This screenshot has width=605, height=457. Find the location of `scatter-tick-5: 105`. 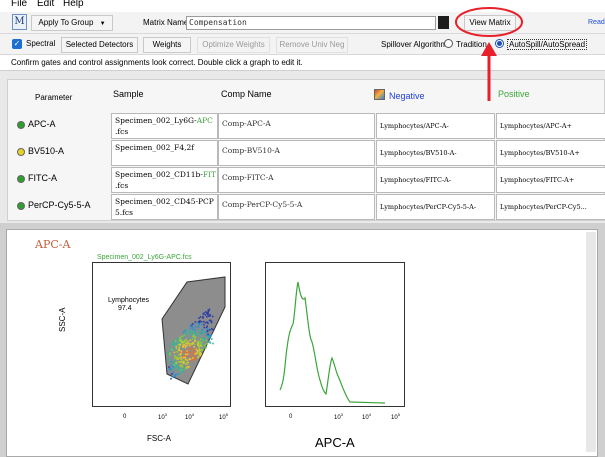

scatter-tick-5: 105 is located at coordinates (223, 416).